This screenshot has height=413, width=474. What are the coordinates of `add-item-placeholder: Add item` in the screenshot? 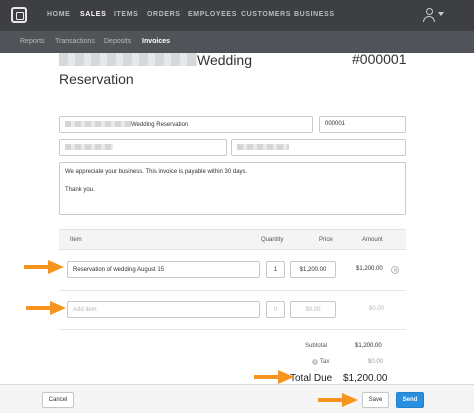 It's located at (85, 310).